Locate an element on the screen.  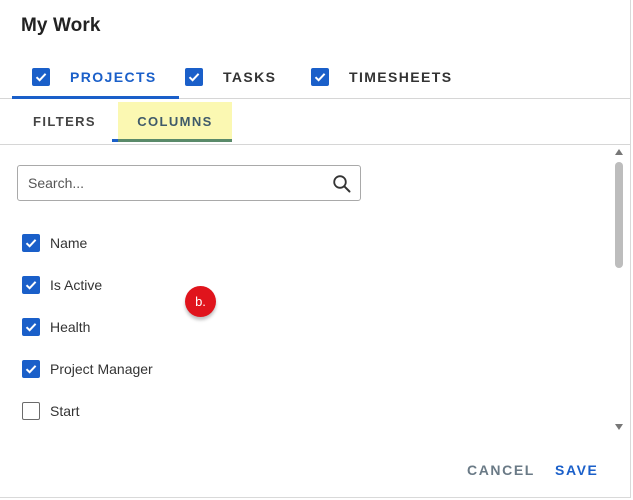
tab-tasks: TASKS is located at coordinates (230, 77).